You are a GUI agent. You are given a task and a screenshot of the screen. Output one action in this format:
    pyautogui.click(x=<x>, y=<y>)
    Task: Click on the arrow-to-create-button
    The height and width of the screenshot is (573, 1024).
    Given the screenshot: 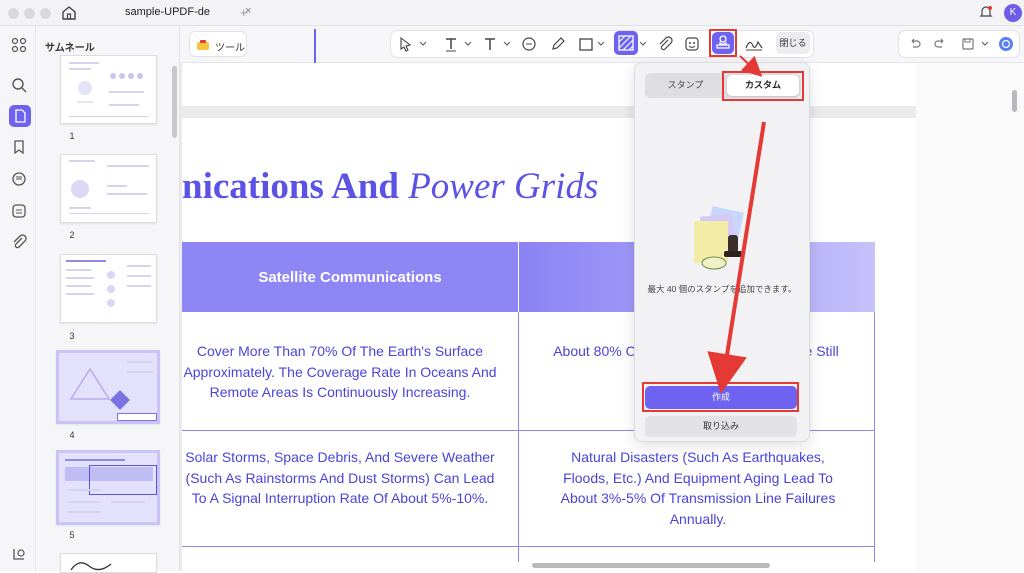 What is the action you would take?
    pyautogui.click(x=736, y=257)
    